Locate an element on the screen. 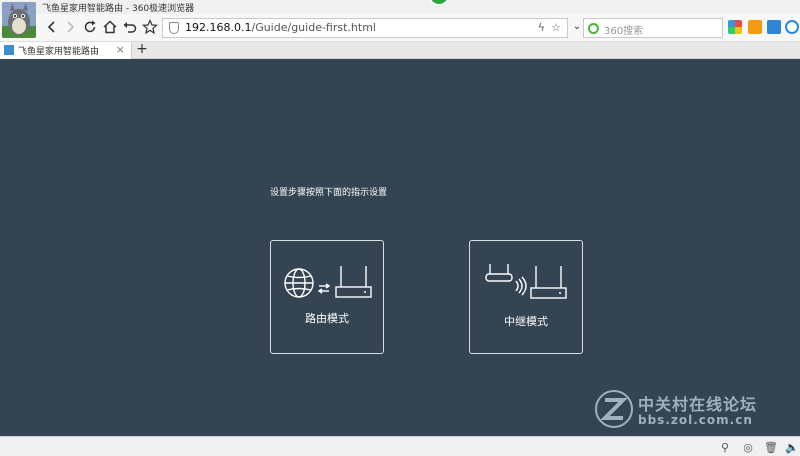 This screenshot has height=456, width=800. url-path: /Guide/guide-first.html is located at coordinates (313, 27).